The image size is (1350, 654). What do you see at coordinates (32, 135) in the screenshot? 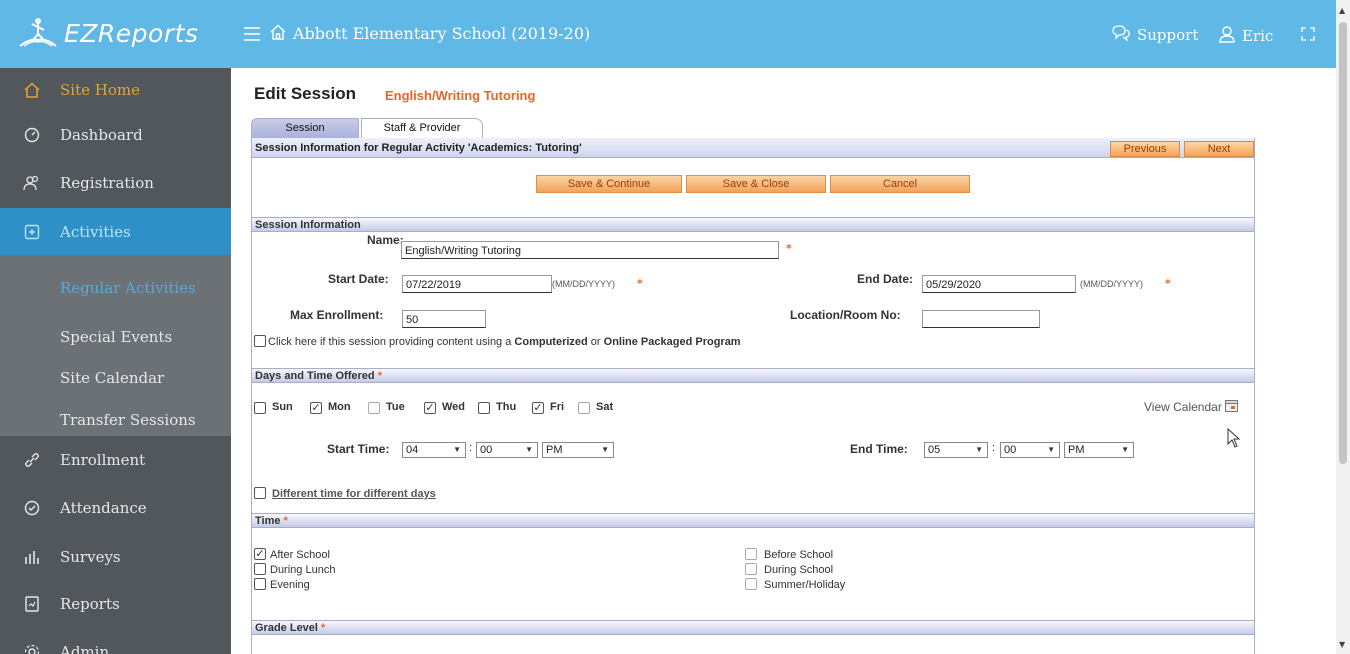
I see `dashboard-icon` at bounding box center [32, 135].